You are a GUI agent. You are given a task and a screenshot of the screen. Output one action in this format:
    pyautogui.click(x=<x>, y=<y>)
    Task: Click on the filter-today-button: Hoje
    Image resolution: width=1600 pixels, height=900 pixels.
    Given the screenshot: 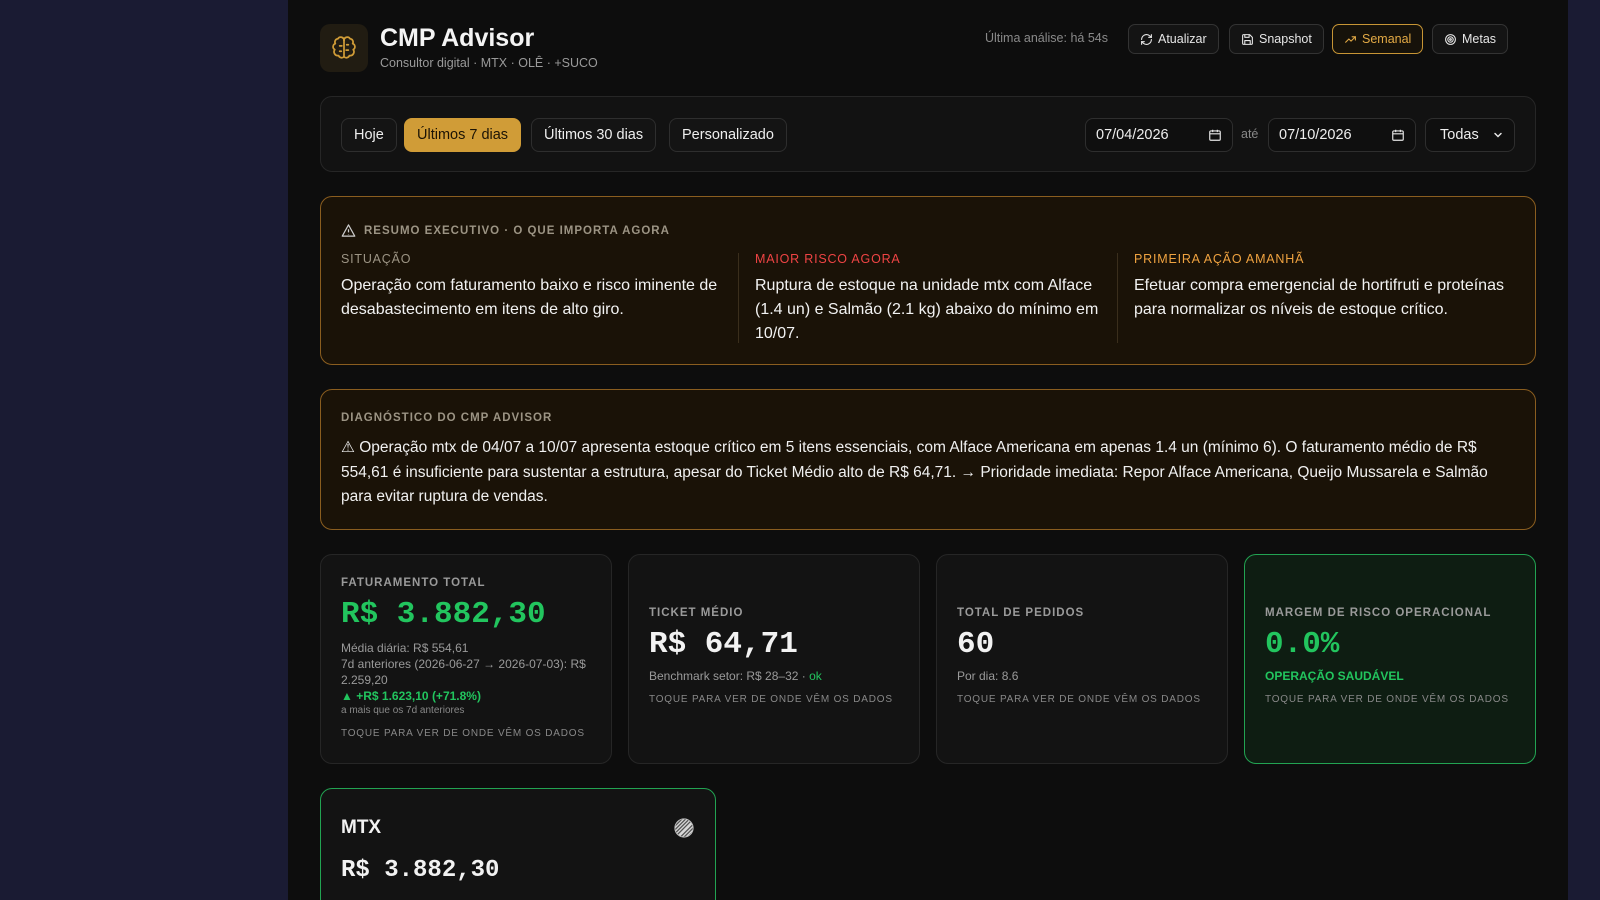 What is the action you would take?
    pyautogui.click(x=369, y=135)
    